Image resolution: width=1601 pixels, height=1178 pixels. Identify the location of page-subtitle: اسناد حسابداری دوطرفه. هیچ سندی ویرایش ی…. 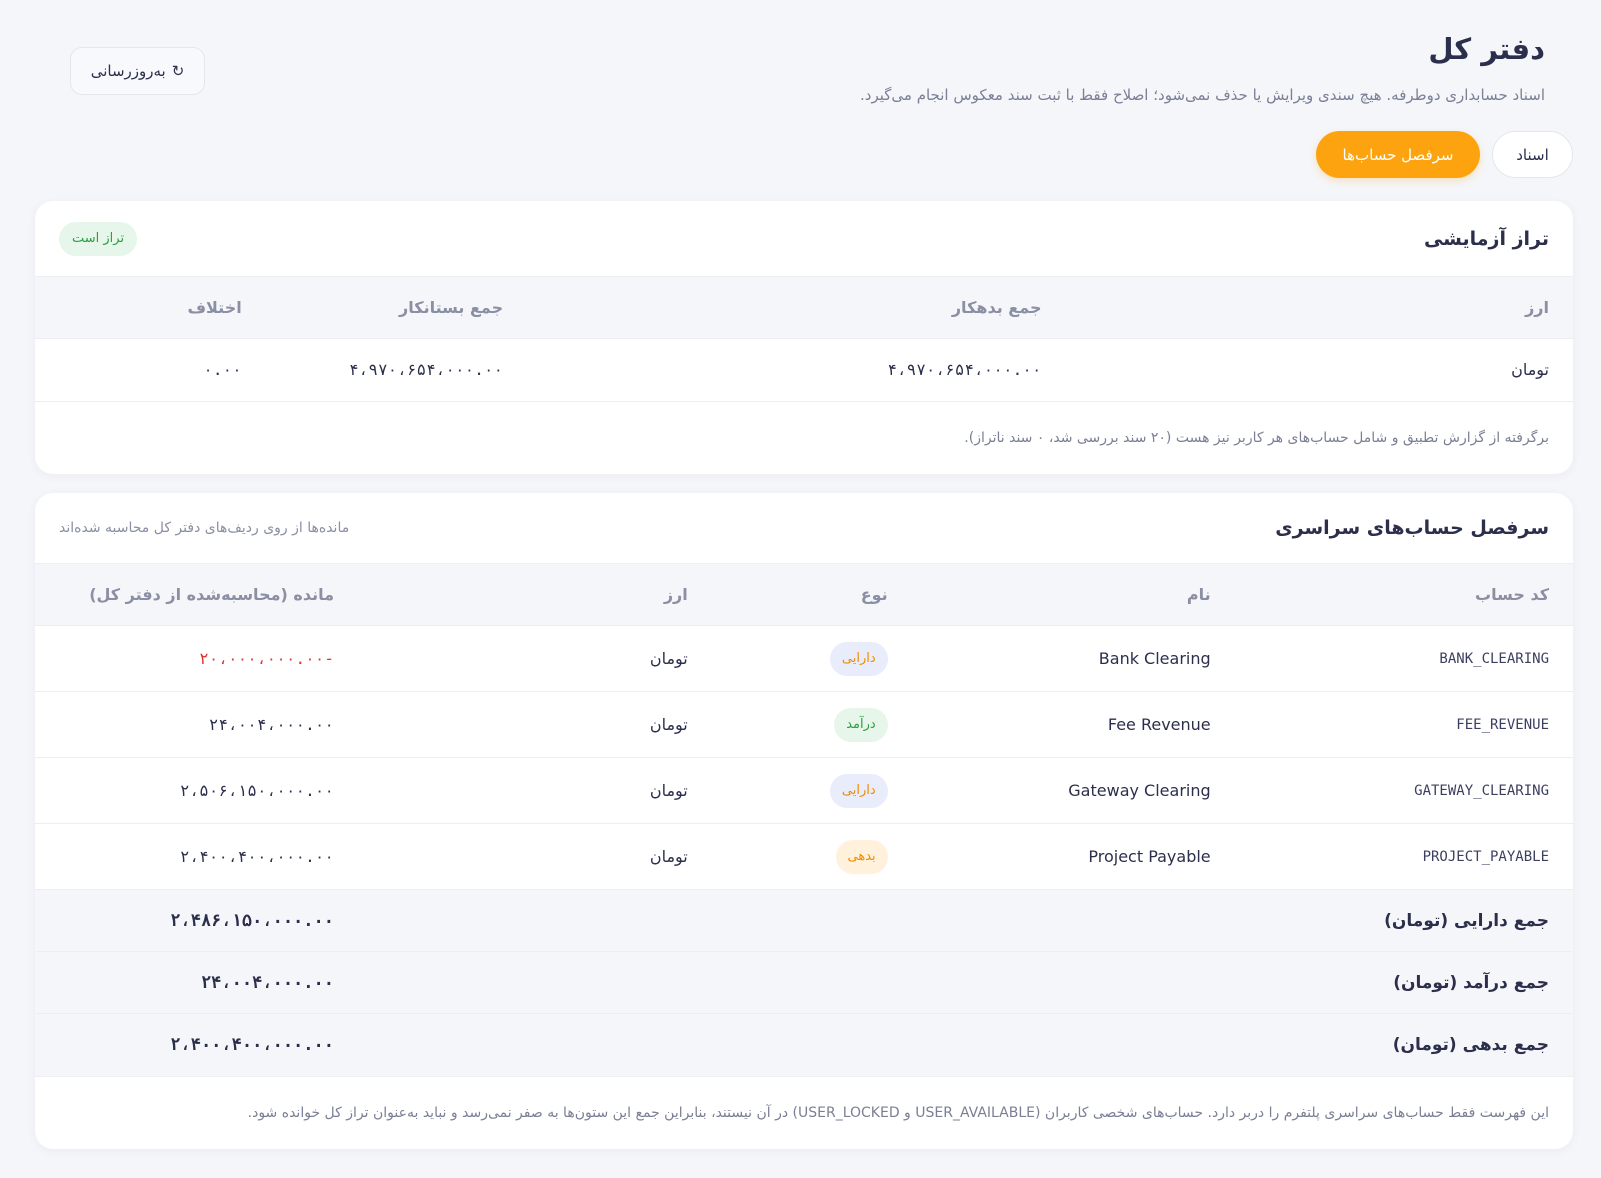
(1202, 95).